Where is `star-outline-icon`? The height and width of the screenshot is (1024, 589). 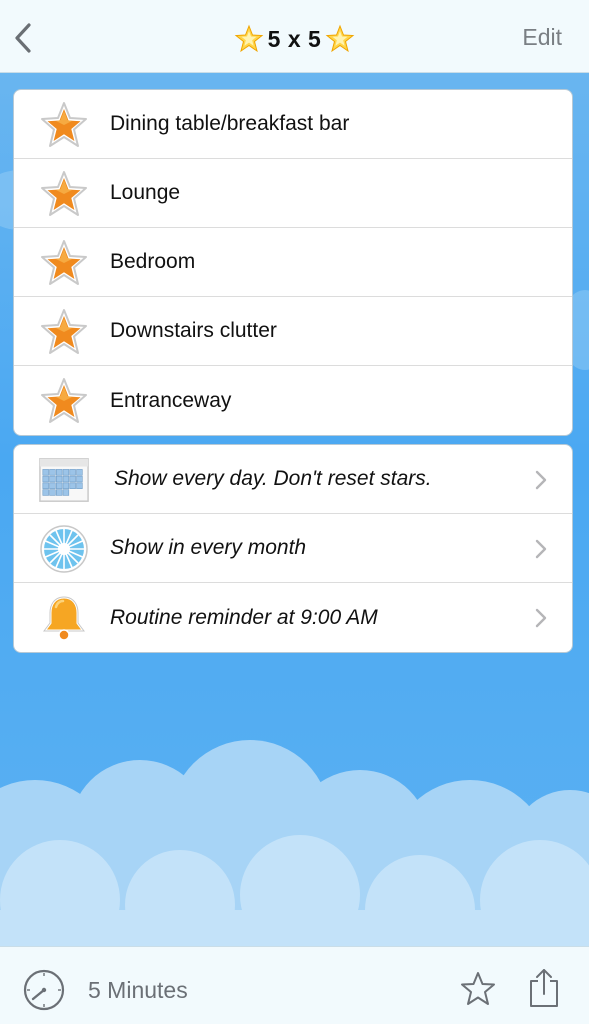 star-outline-icon is located at coordinates (478, 989).